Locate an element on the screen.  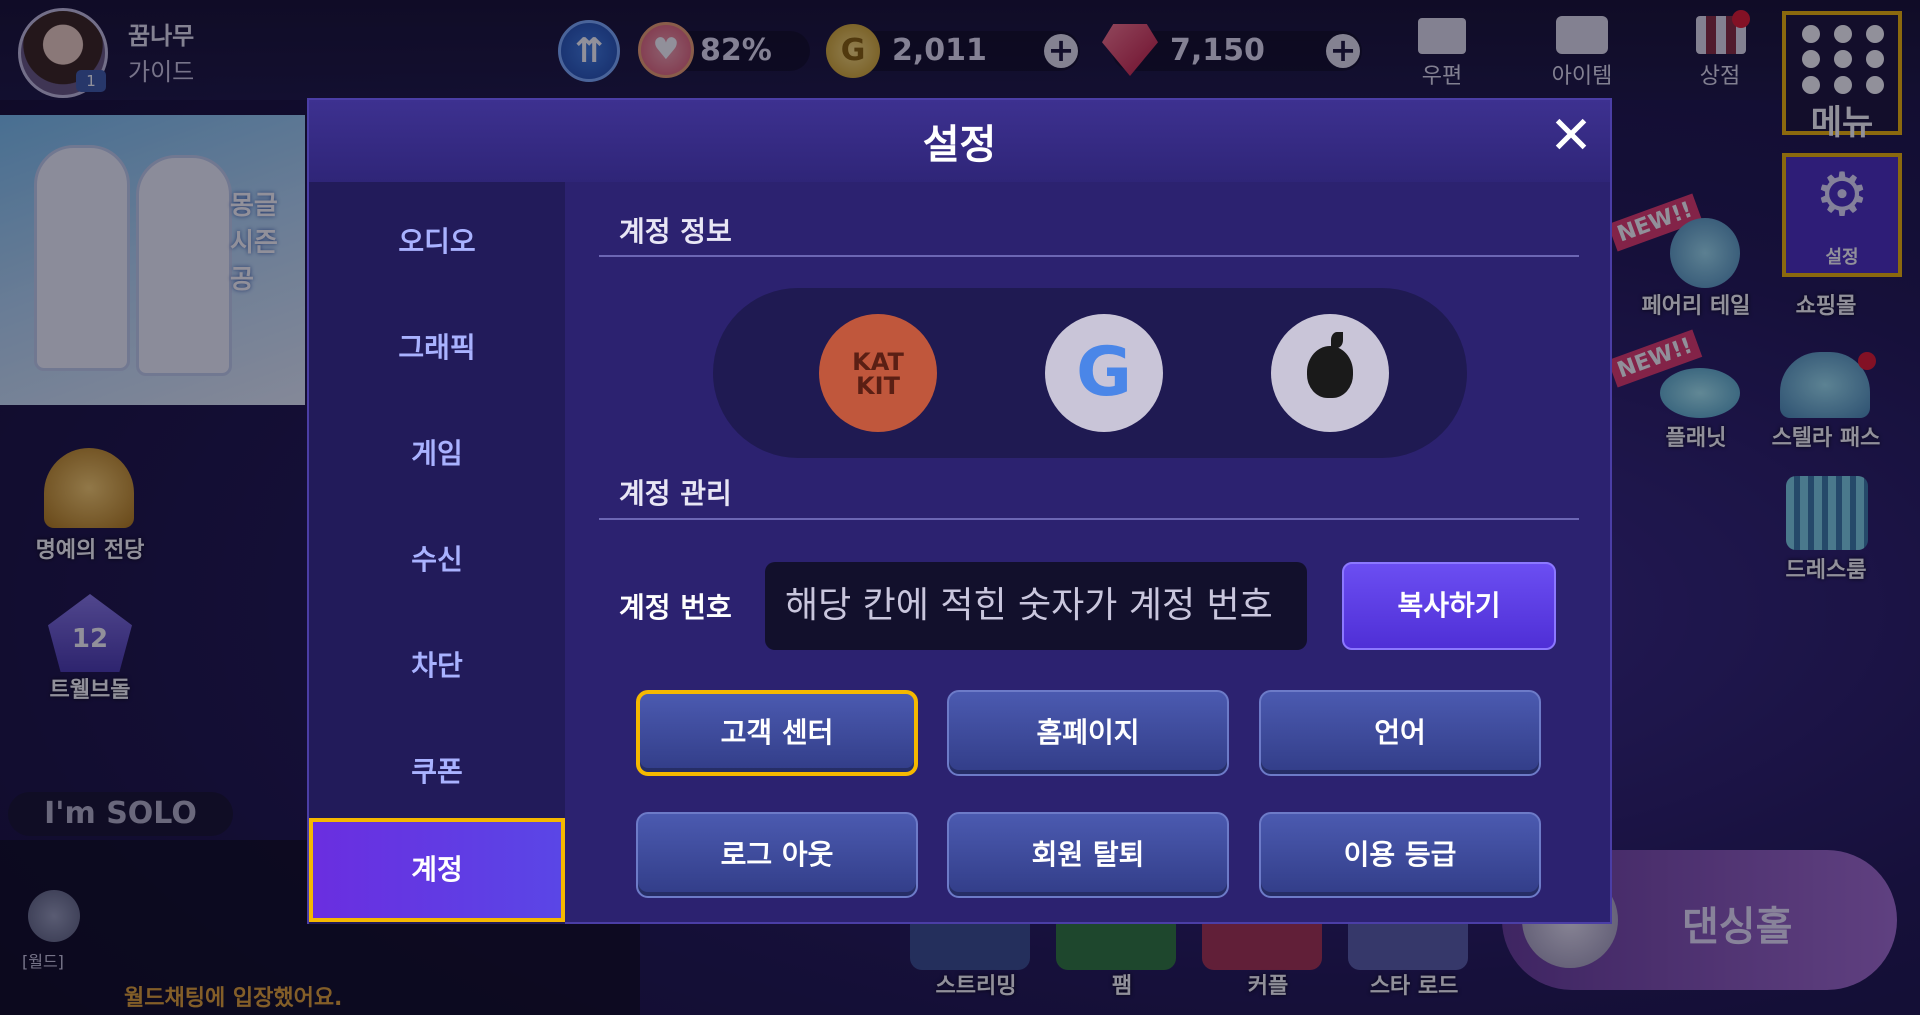
world-chat-tab: [월드] is located at coordinates (43, 960).